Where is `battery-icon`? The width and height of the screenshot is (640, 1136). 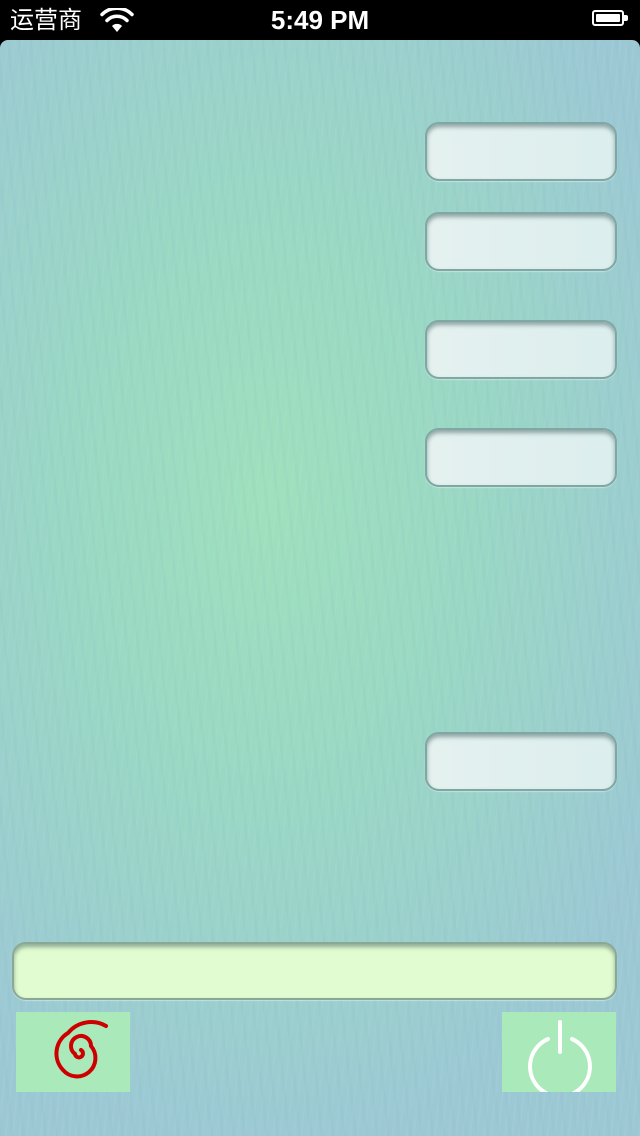
battery-icon is located at coordinates (611, 19).